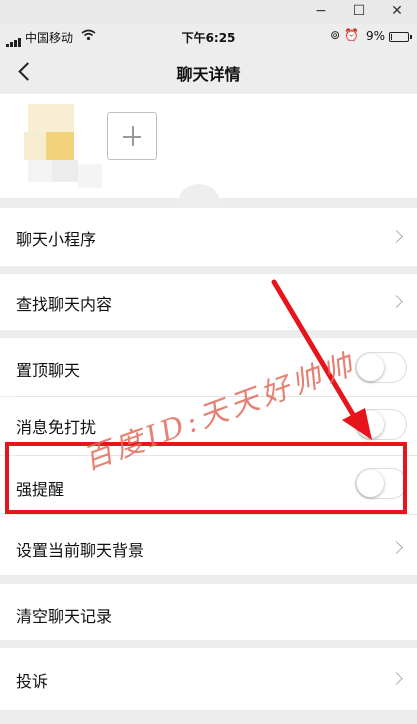 This screenshot has width=417, height=724. I want to click on nav-bar: 聊天详情, so click(208, 72).